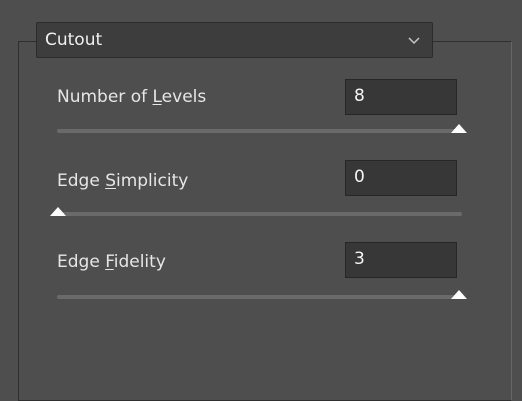 This screenshot has width=522, height=401. What do you see at coordinates (111, 262) in the screenshot?
I see `edge-fidelity-label: Edge Fidelity` at bounding box center [111, 262].